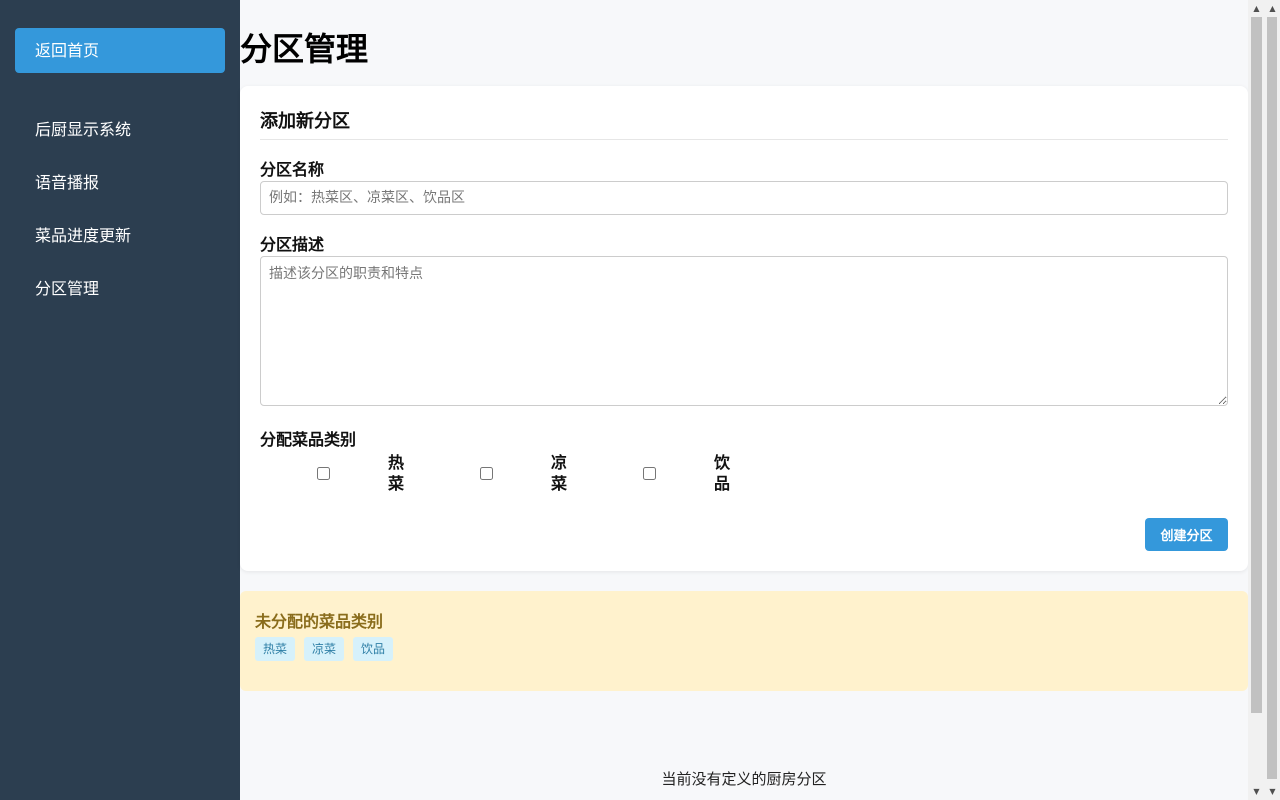 The width and height of the screenshot is (1280, 800). I want to click on page-scrollbar: ▲ ▼, so click(1272, 400).